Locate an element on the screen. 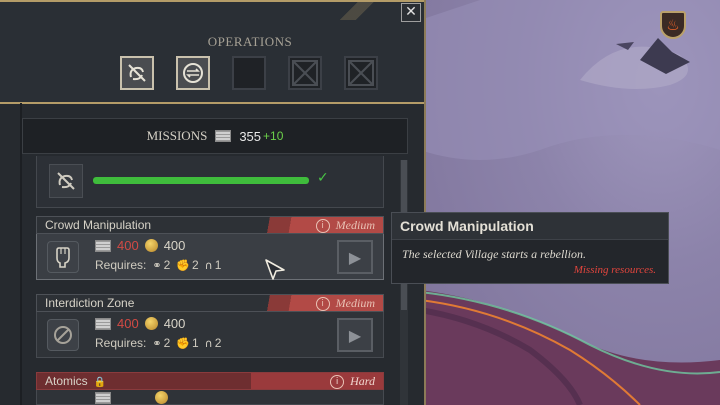 The height and width of the screenshot is (405, 720). missions-header: MISSIONS 355 +10 is located at coordinates (215, 136).